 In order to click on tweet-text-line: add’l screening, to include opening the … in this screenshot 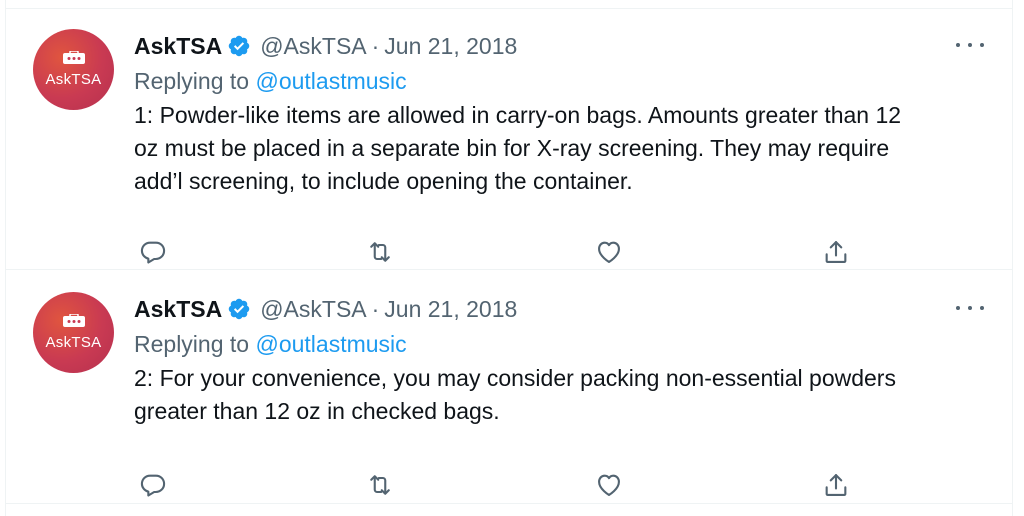, I will do `click(383, 181)`.